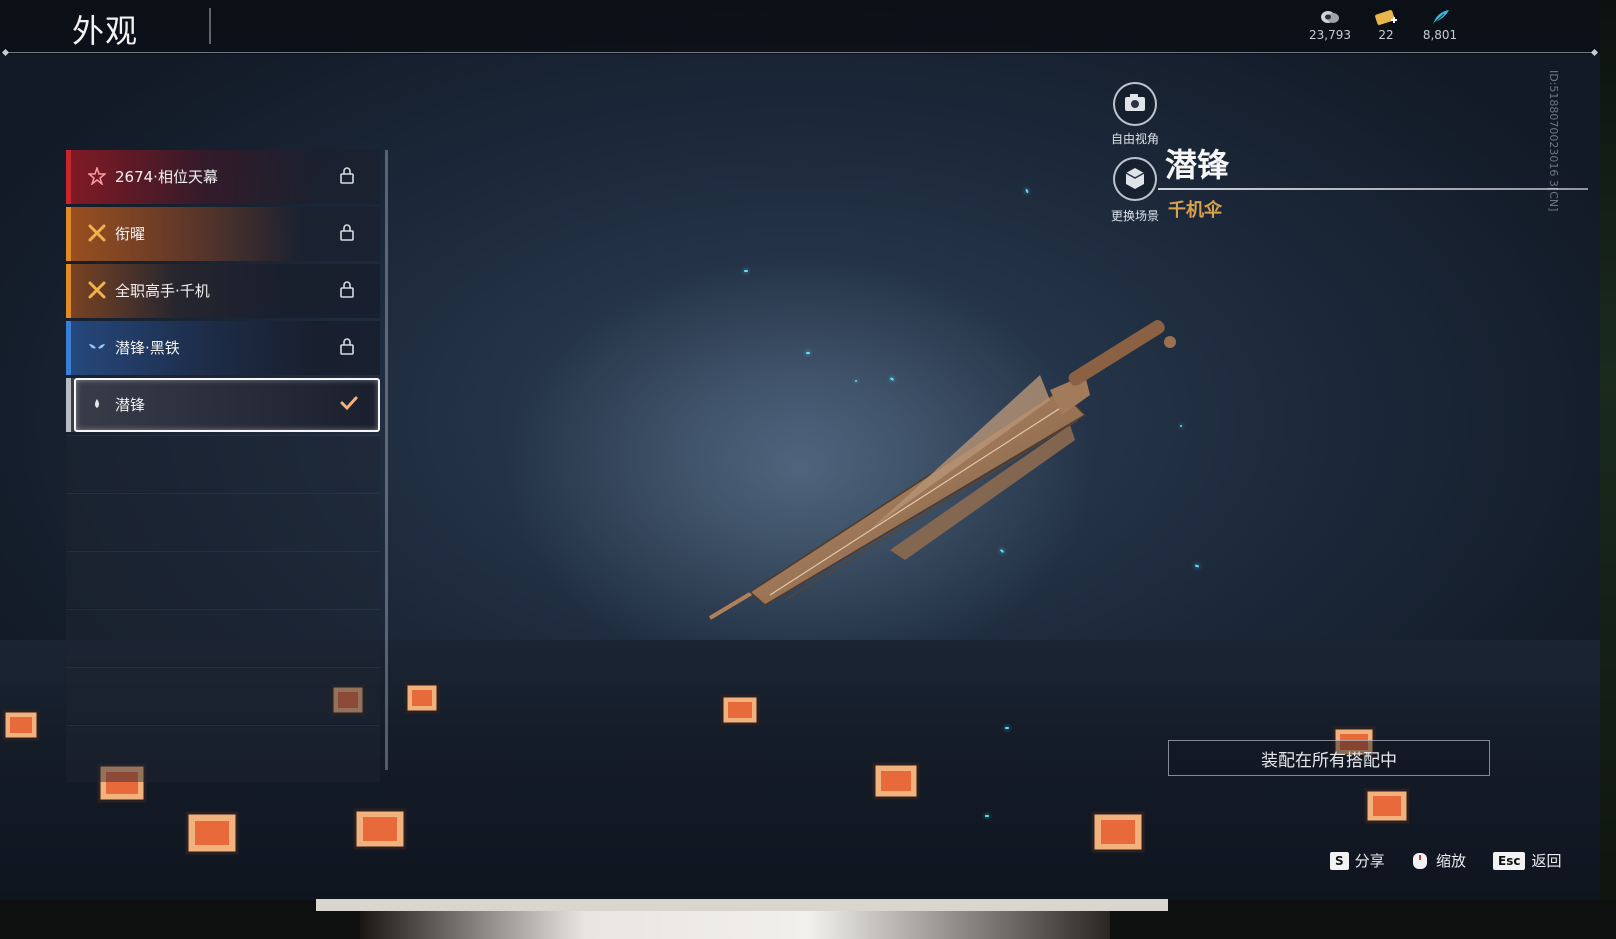 The height and width of the screenshot is (939, 1616). I want to click on drop-icon, so click(97, 403).